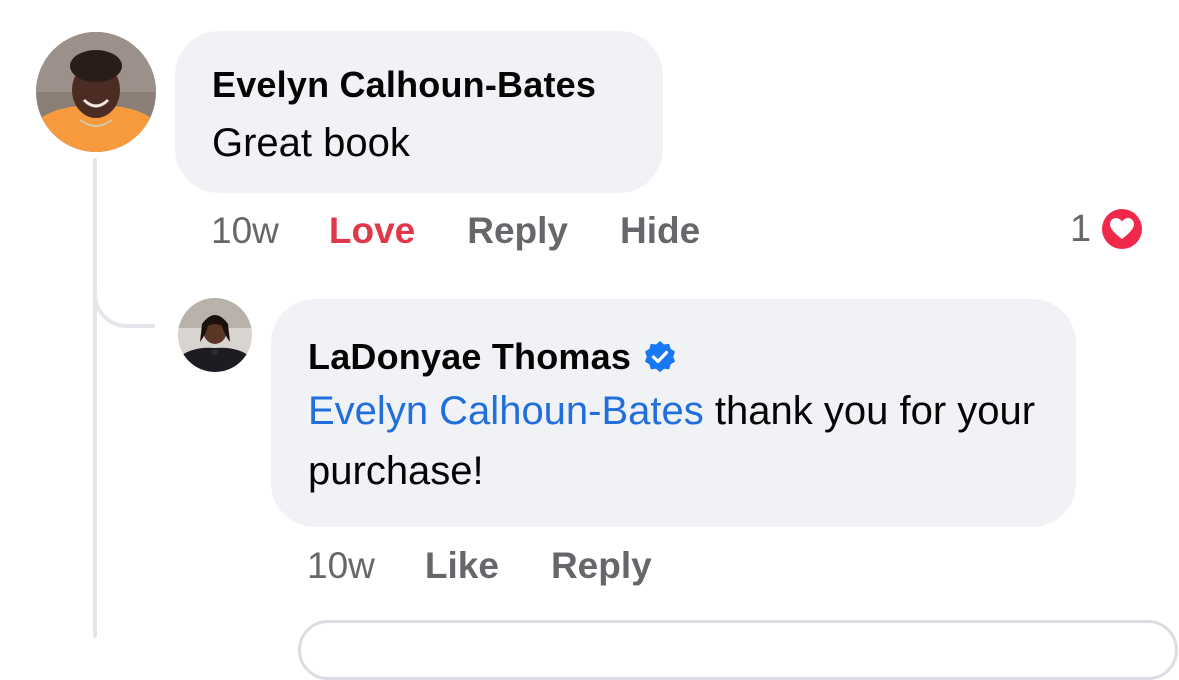  Describe the element at coordinates (419, 112) in the screenshot. I see `comment-bubble: Evelyn Calhoun-Bates Great book` at that location.